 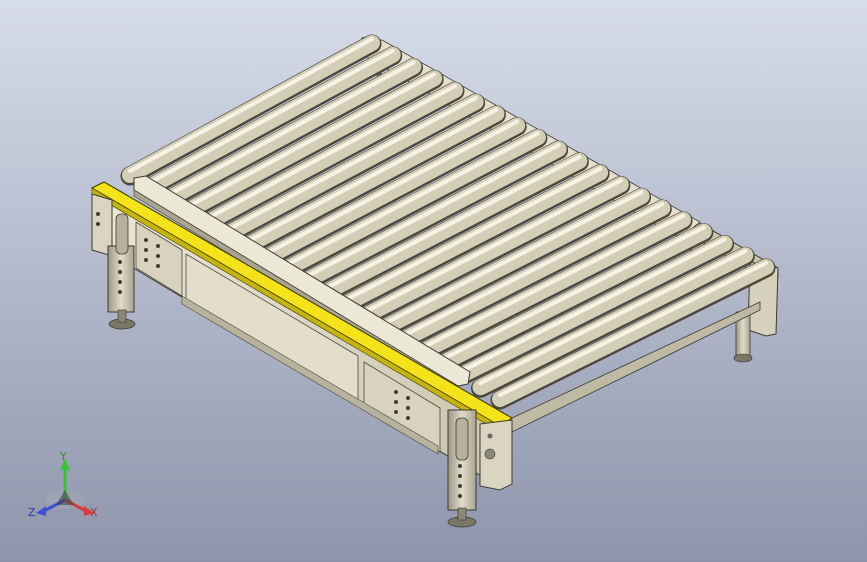 What do you see at coordinates (63, 456) in the screenshot?
I see `y-axis-label: Y` at bounding box center [63, 456].